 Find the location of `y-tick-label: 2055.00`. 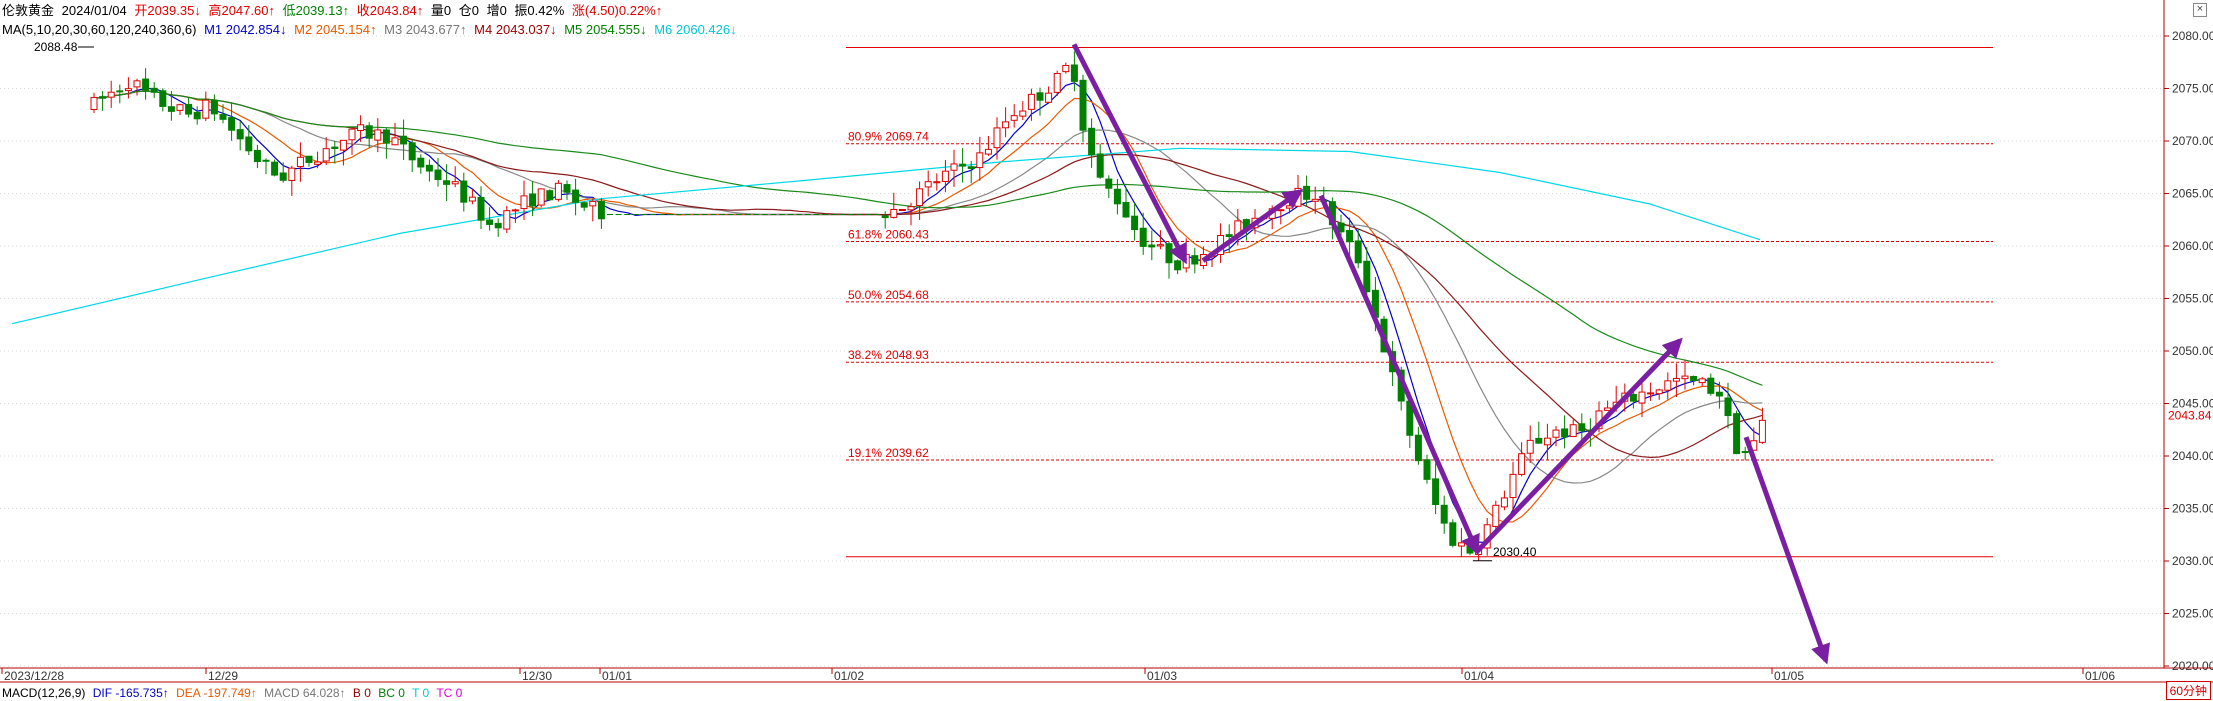

y-tick-label: 2055.00 is located at coordinates (2192, 299).